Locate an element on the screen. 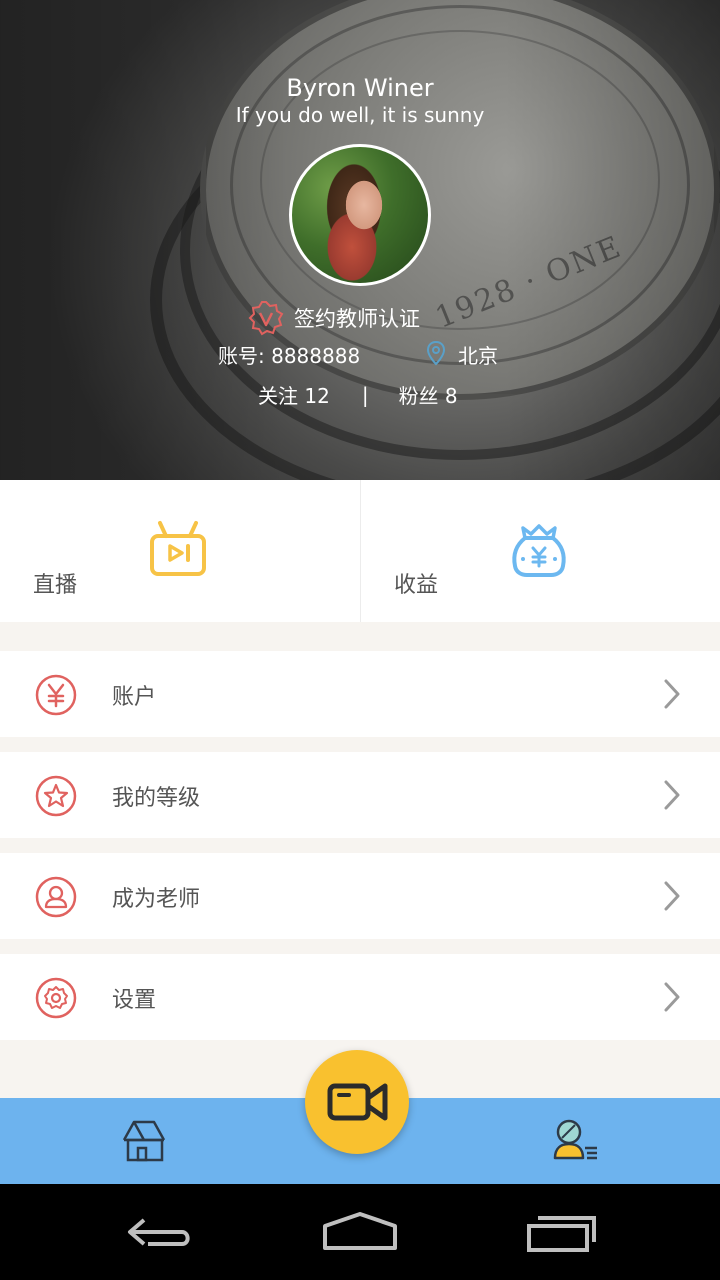 The height and width of the screenshot is (1280, 720). avatar is located at coordinates (360, 215).